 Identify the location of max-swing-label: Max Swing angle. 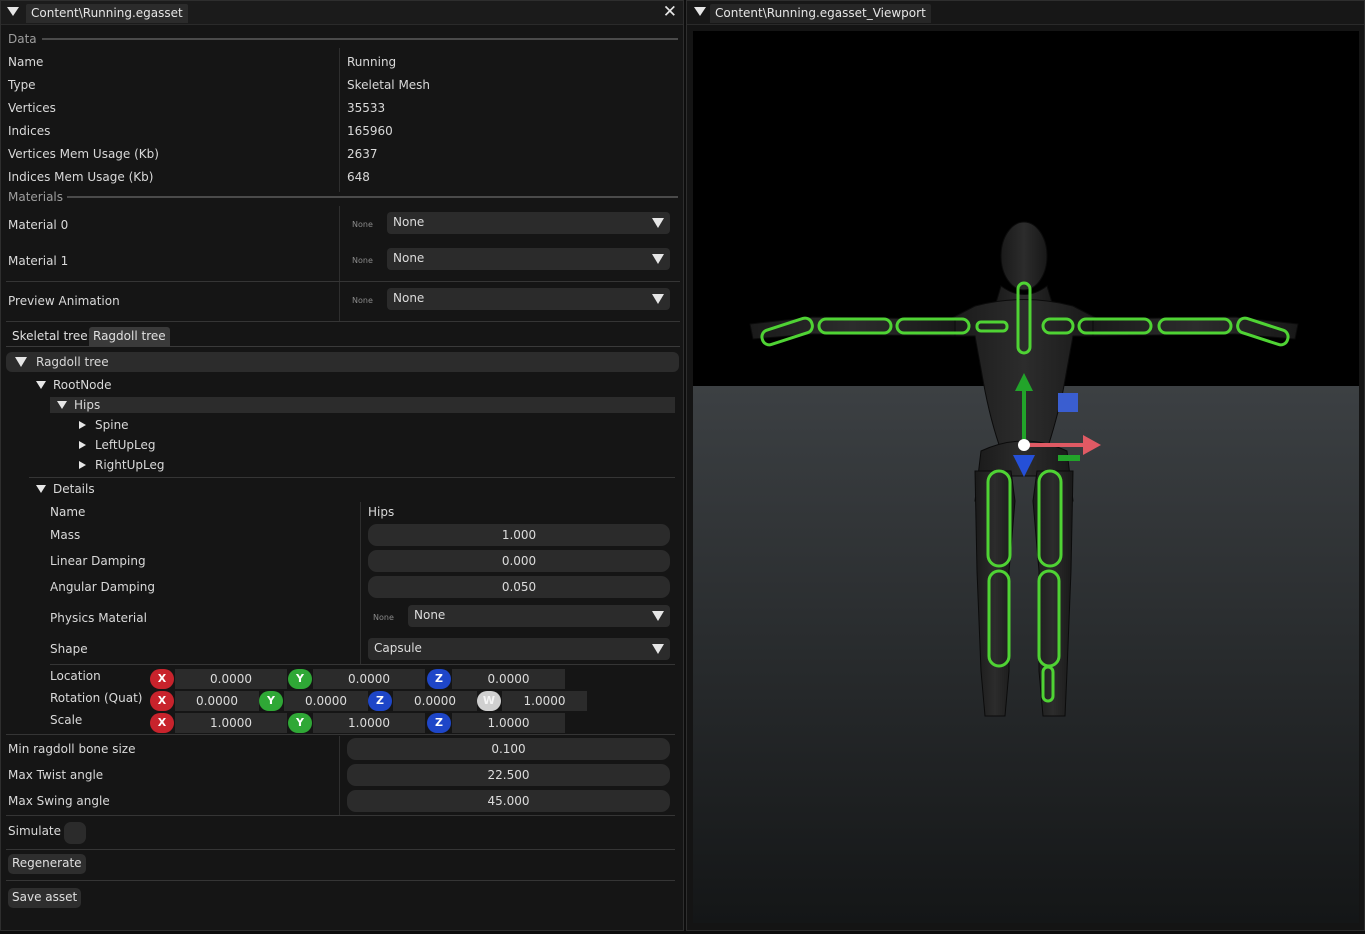
(59, 801).